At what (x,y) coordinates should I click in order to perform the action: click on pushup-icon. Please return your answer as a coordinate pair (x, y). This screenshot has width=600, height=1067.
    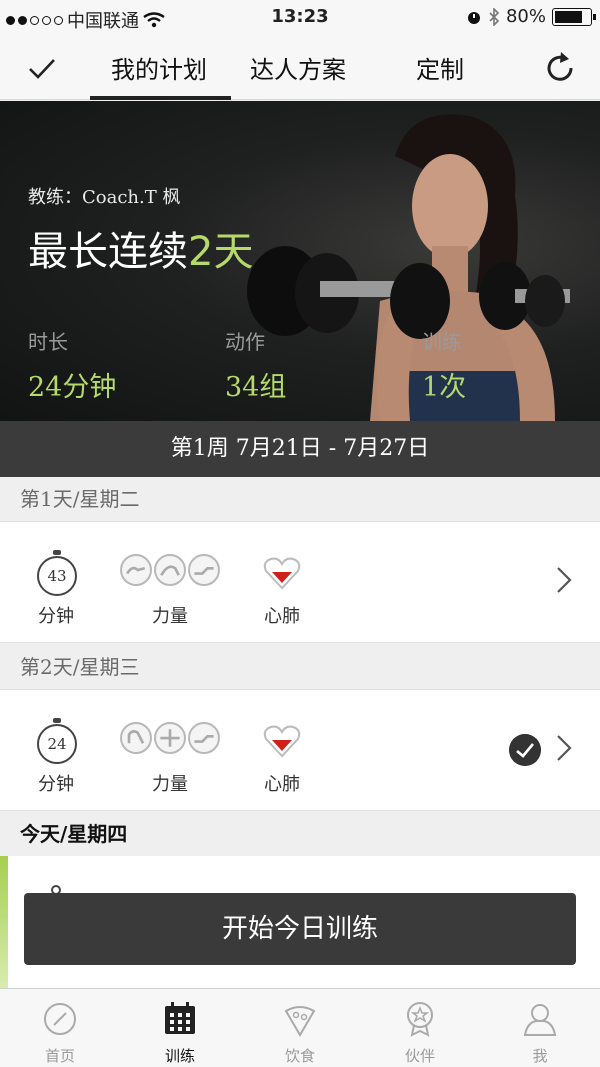
    Looking at the image, I should click on (170, 570).